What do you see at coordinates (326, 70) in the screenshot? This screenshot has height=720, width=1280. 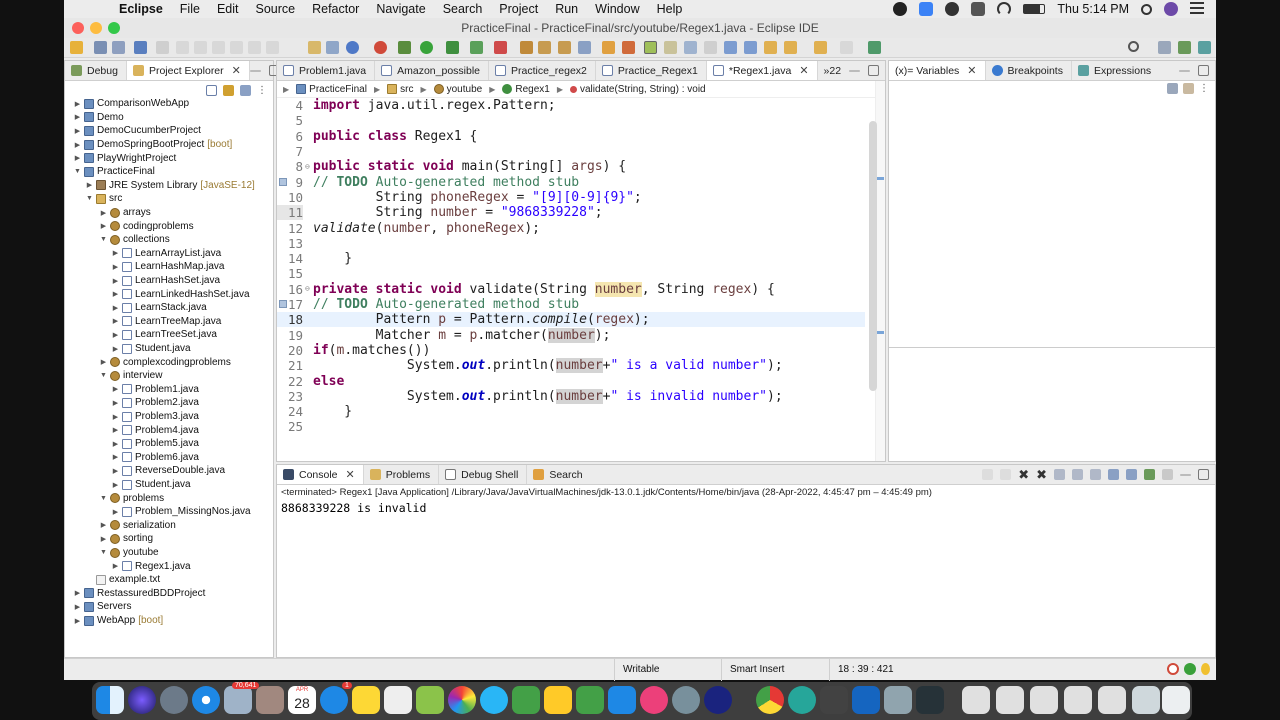 I see `tab-problem1-java: Problem1.java` at bounding box center [326, 70].